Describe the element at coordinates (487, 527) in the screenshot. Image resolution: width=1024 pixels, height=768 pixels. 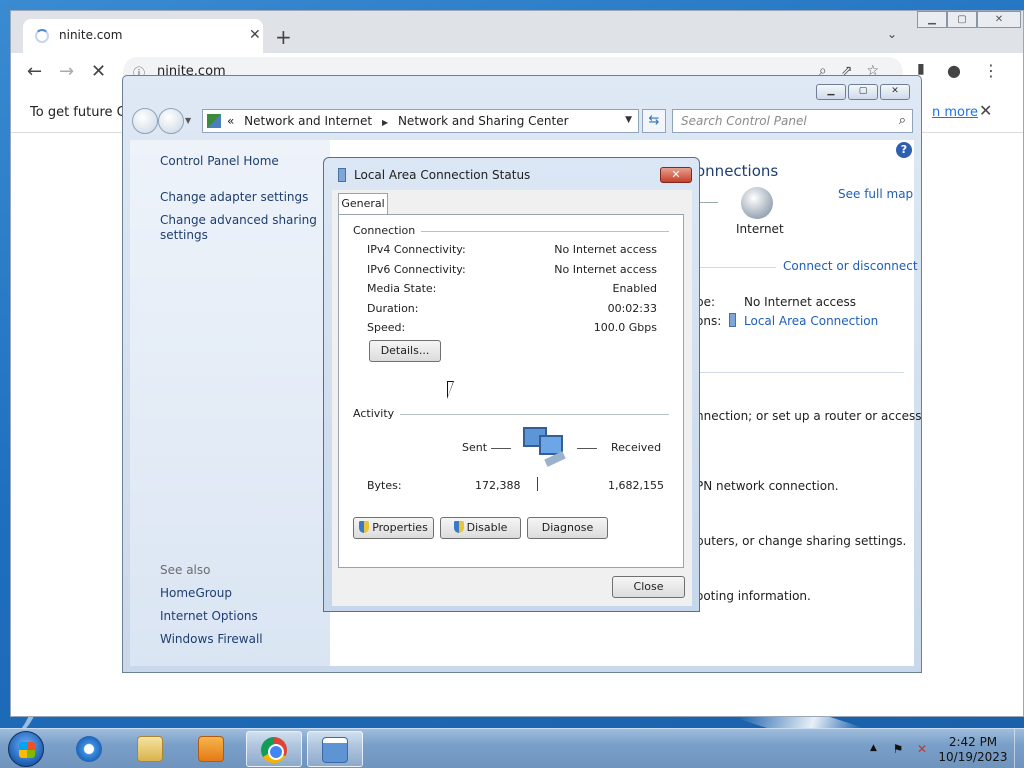
I see `disable-button-label: Disable` at that location.